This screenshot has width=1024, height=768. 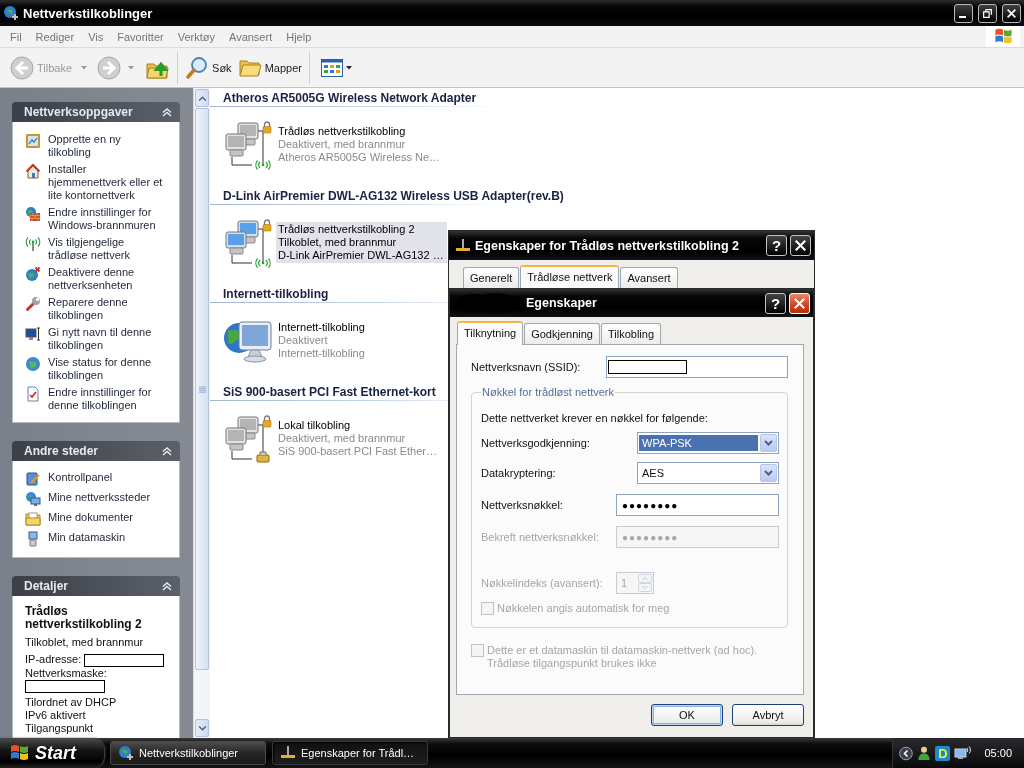 What do you see at coordinates (33, 214) in the screenshot?
I see `brick-wall-icon` at bounding box center [33, 214].